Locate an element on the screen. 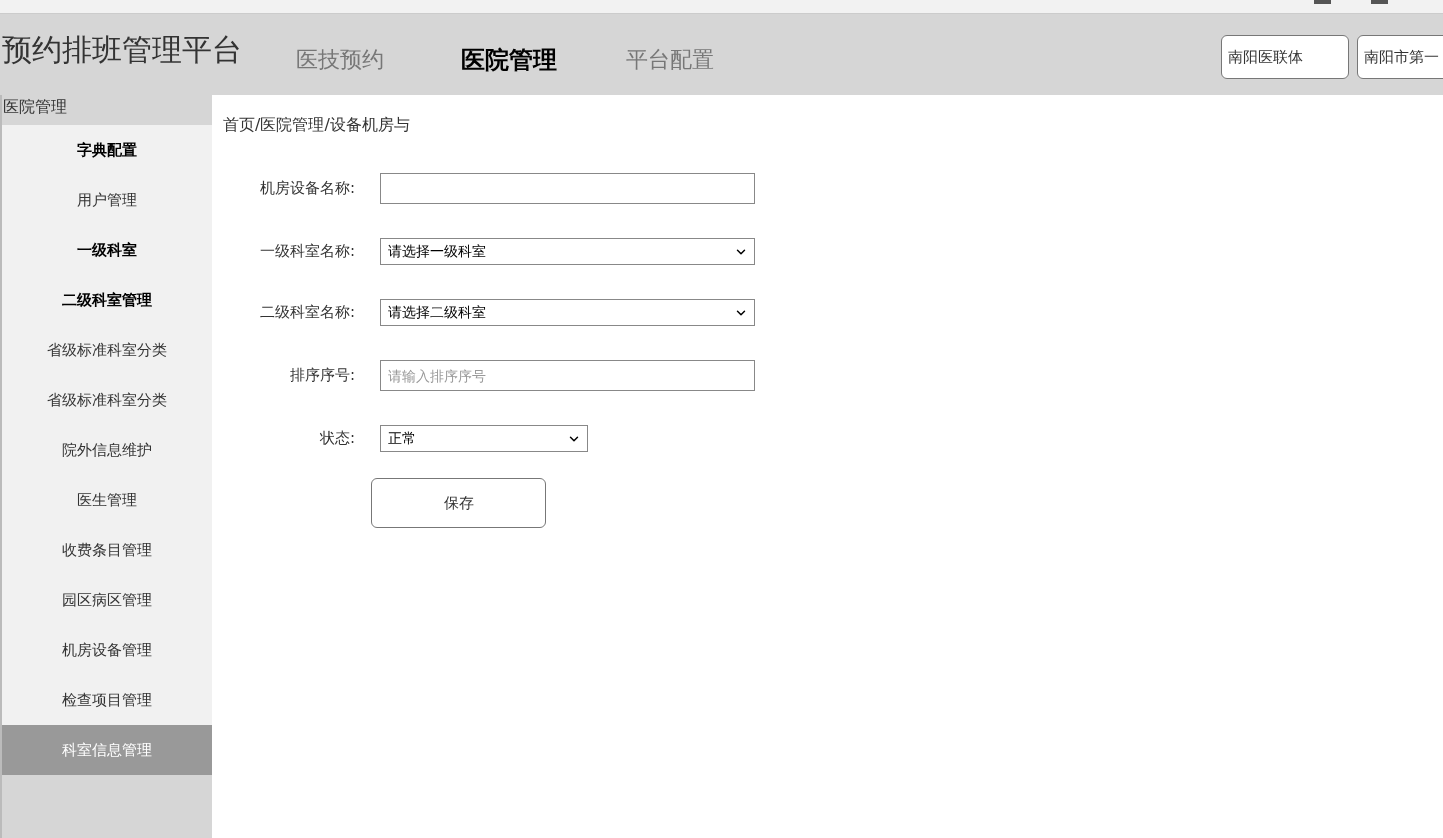  field-label: 二级科室名称: is located at coordinates (307, 313).